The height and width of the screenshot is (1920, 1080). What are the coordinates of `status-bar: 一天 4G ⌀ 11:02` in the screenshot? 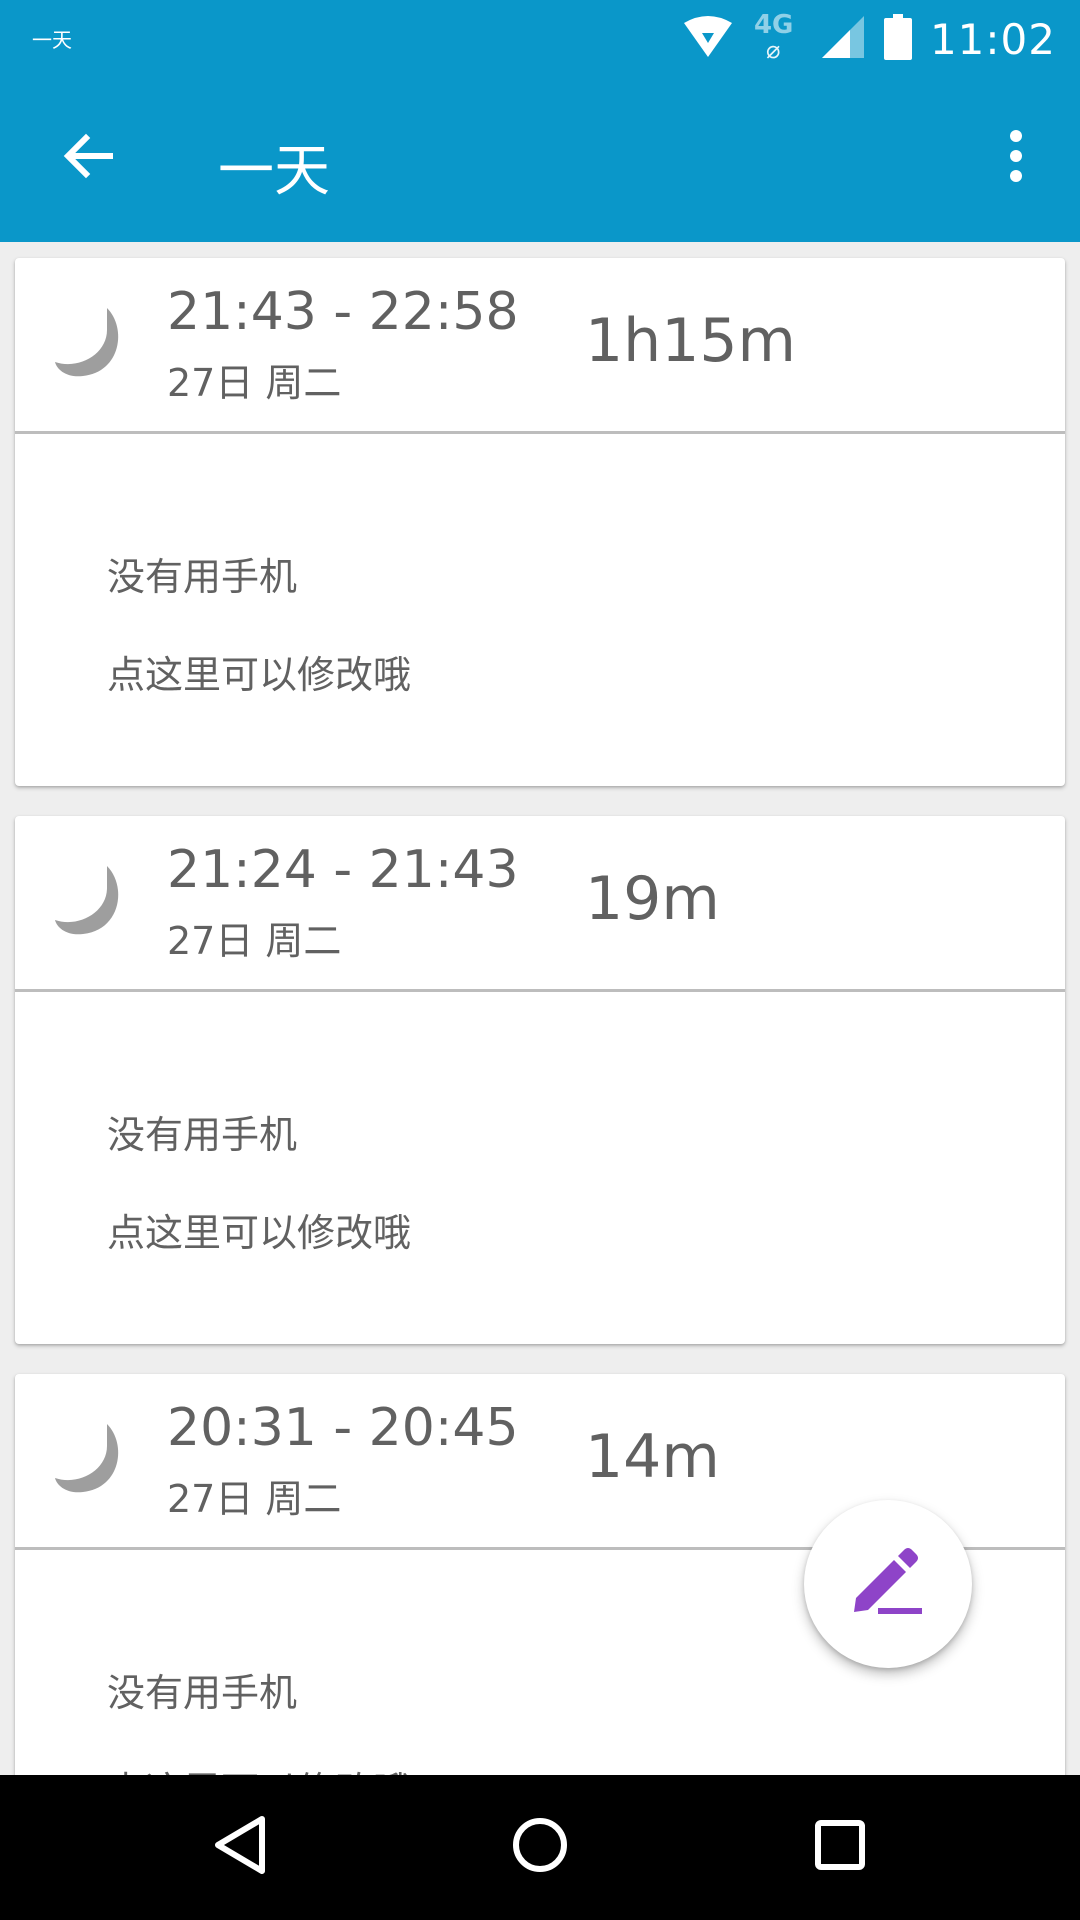 It's located at (540, 39).